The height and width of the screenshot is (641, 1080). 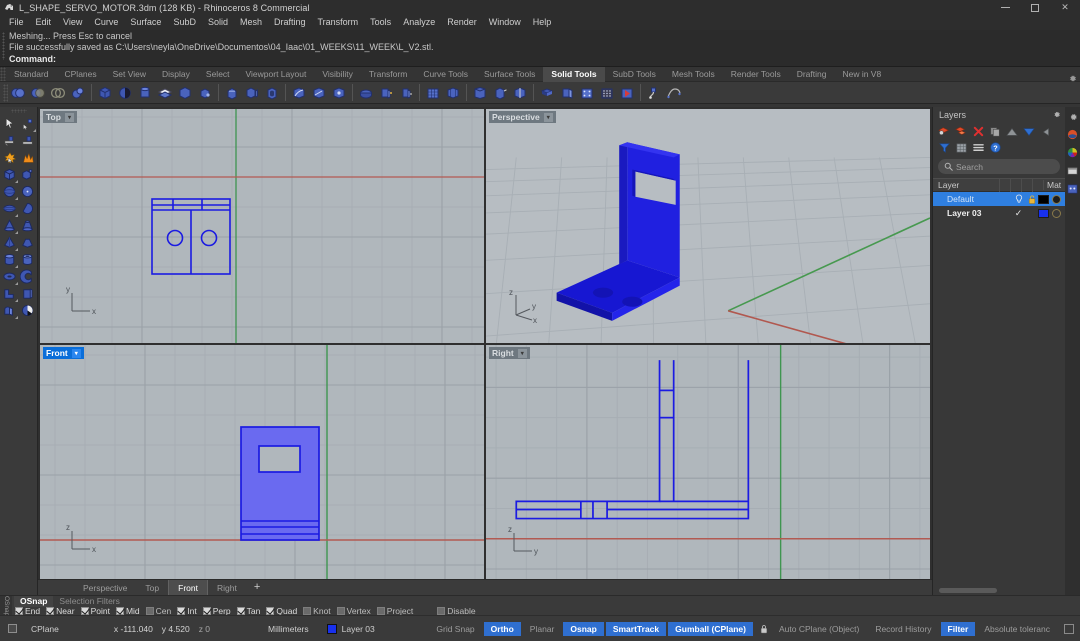 I want to click on sphere-solid-icon, so click(x=9, y=191).